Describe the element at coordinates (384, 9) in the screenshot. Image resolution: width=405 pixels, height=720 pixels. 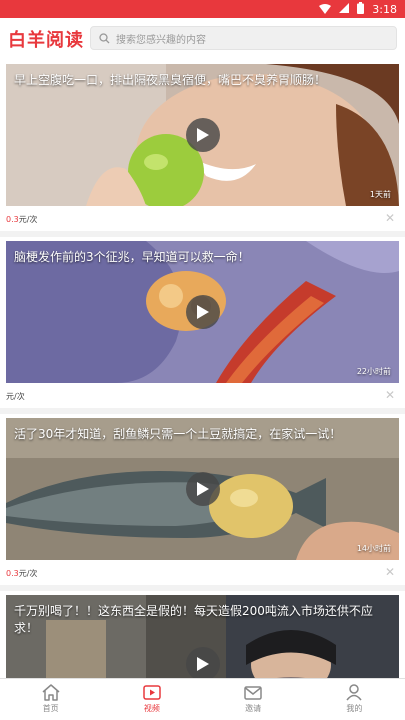
I see `status-time: 3:18` at that location.